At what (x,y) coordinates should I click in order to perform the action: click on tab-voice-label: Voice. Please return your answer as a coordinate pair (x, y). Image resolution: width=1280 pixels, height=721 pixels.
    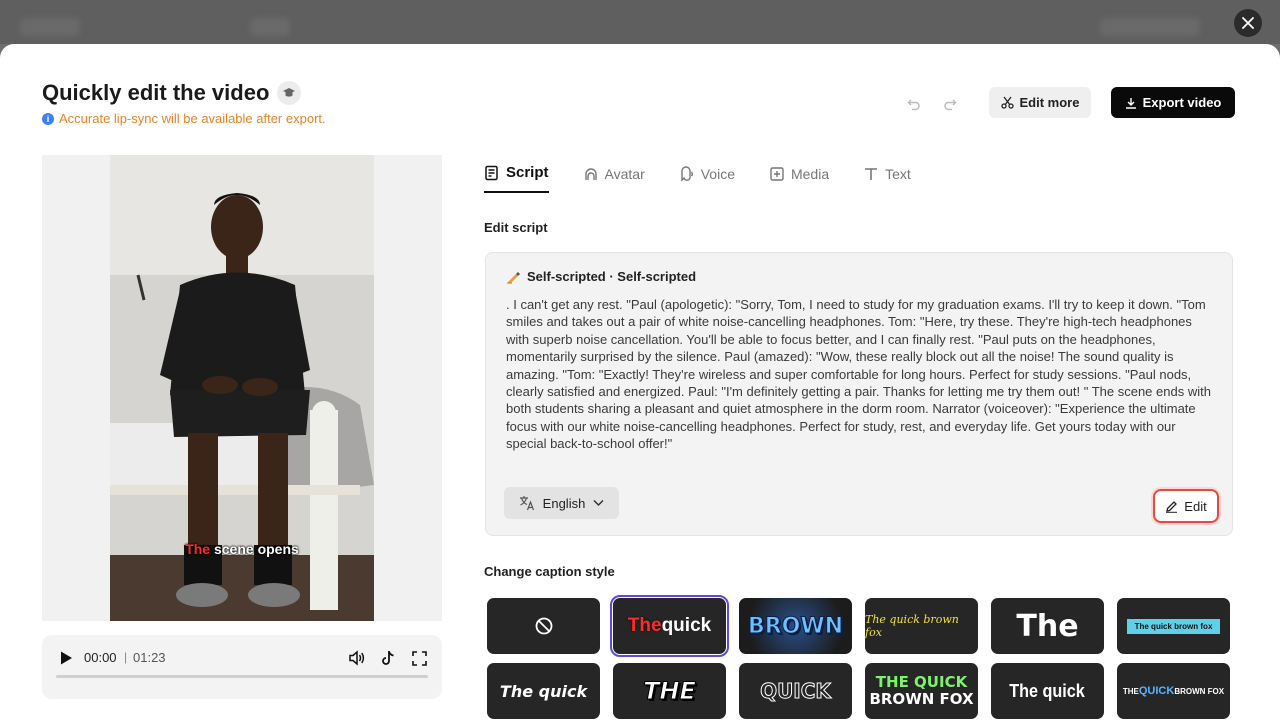
    Looking at the image, I should click on (717, 173).